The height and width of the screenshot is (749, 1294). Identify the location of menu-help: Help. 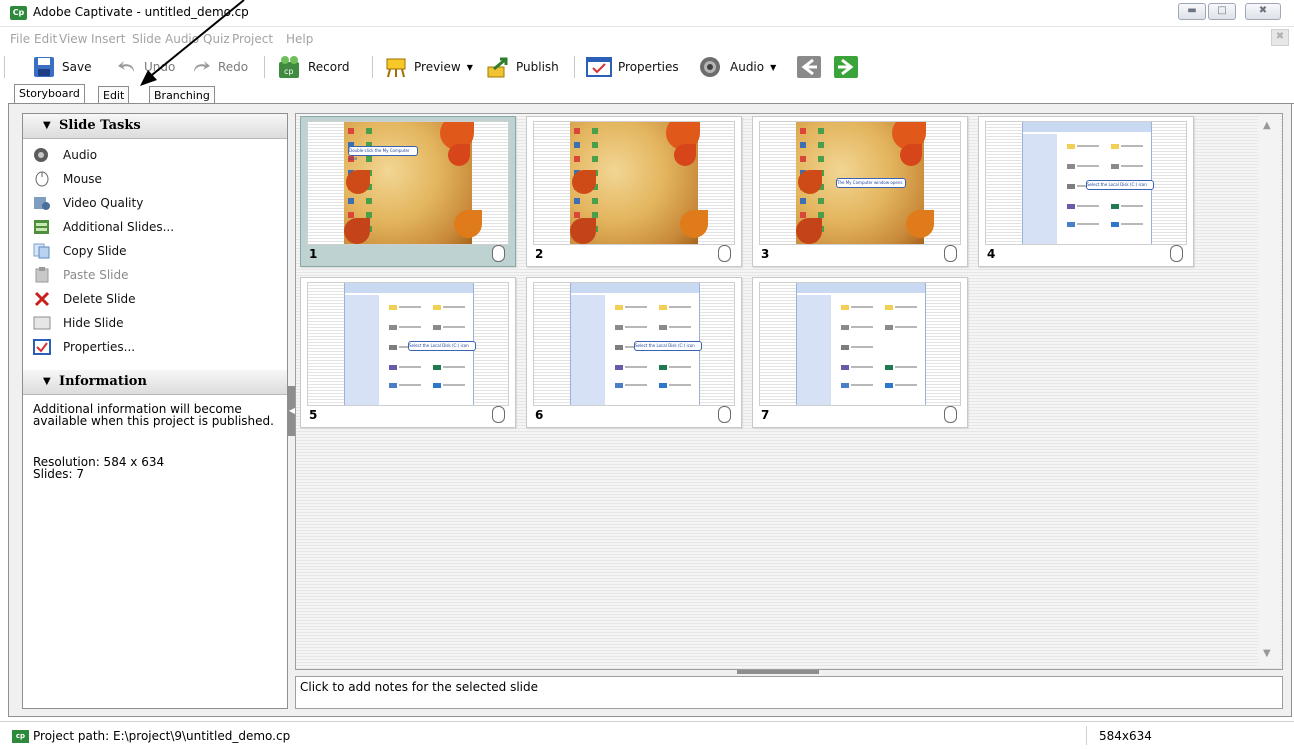
(299, 38).